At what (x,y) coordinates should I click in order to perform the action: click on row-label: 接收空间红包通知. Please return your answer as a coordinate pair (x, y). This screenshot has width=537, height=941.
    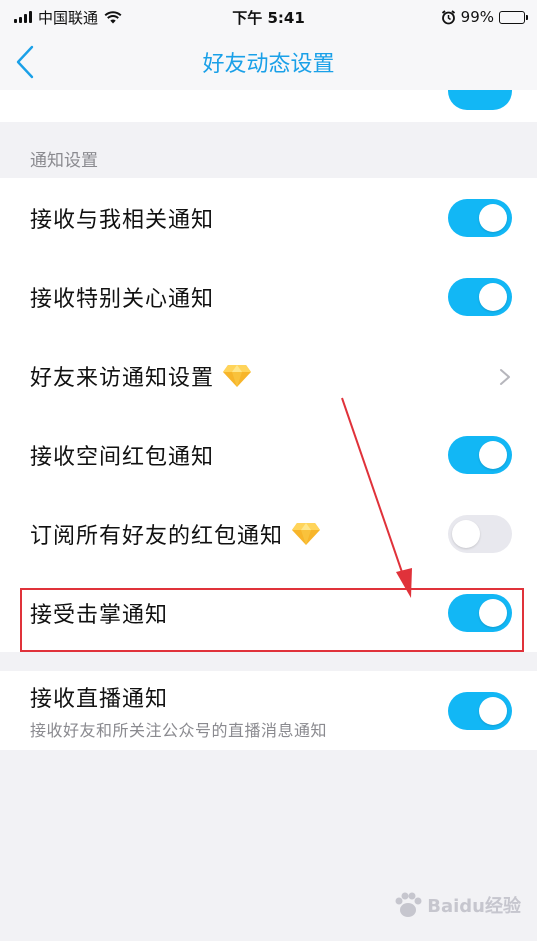
    Looking at the image, I should click on (122, 455).